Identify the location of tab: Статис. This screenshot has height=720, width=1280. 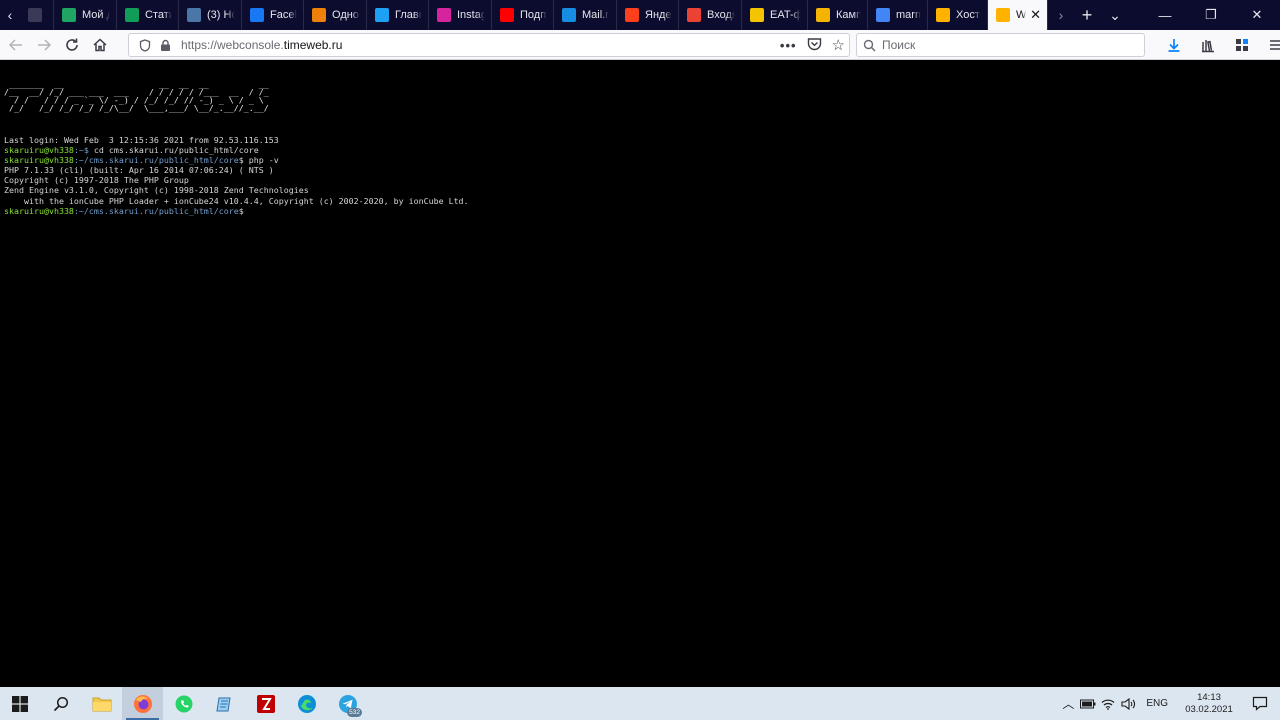
(148, 15).